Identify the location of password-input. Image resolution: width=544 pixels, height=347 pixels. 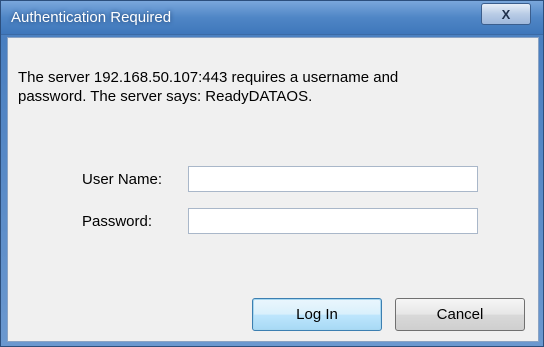
(333, 221).